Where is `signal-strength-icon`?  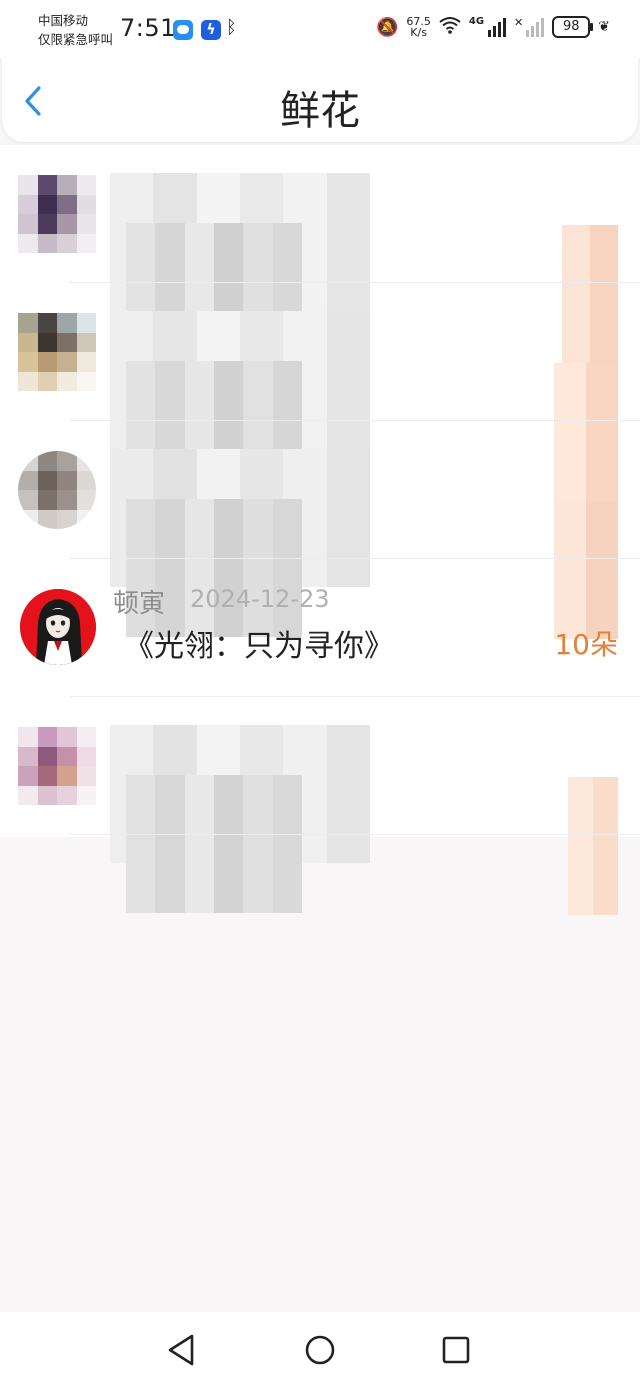 signal-strength-icon is located at coordinates (497, 27).